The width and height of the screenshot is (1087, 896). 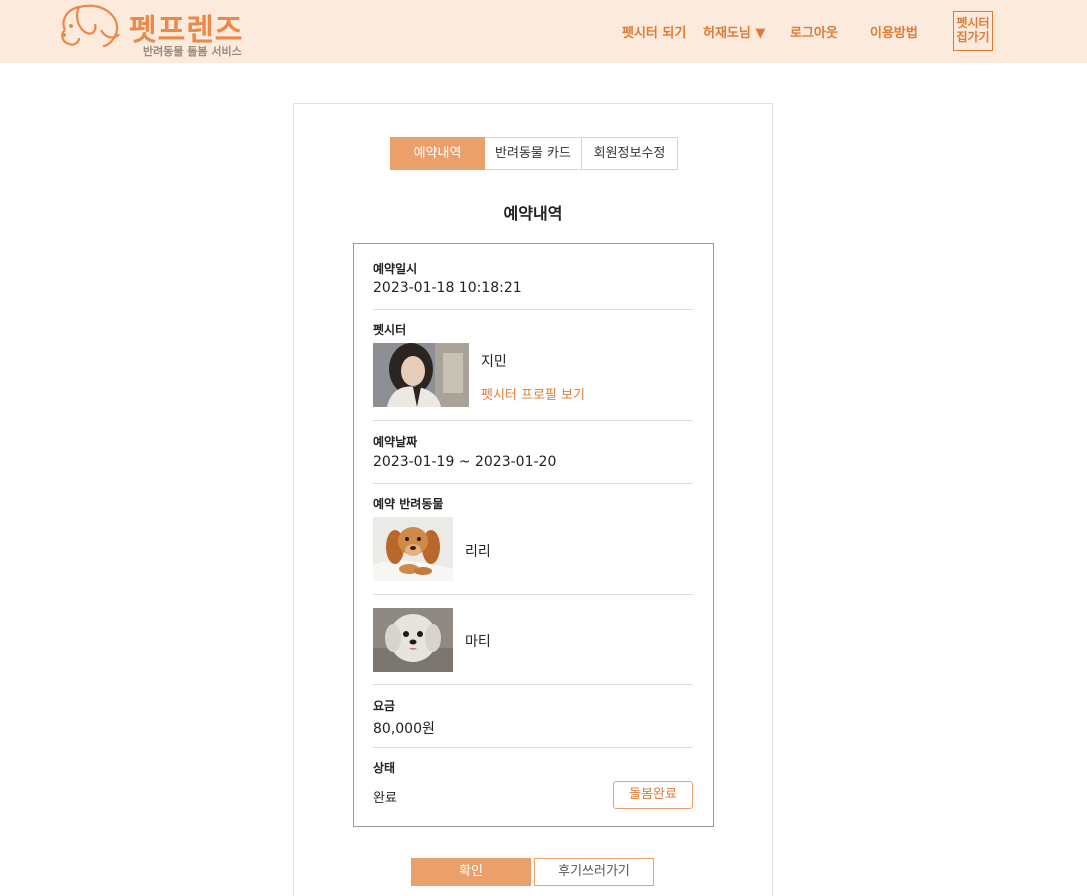 I want to click on pets-label: 예약 반려동물, so click(x=408, y=504).